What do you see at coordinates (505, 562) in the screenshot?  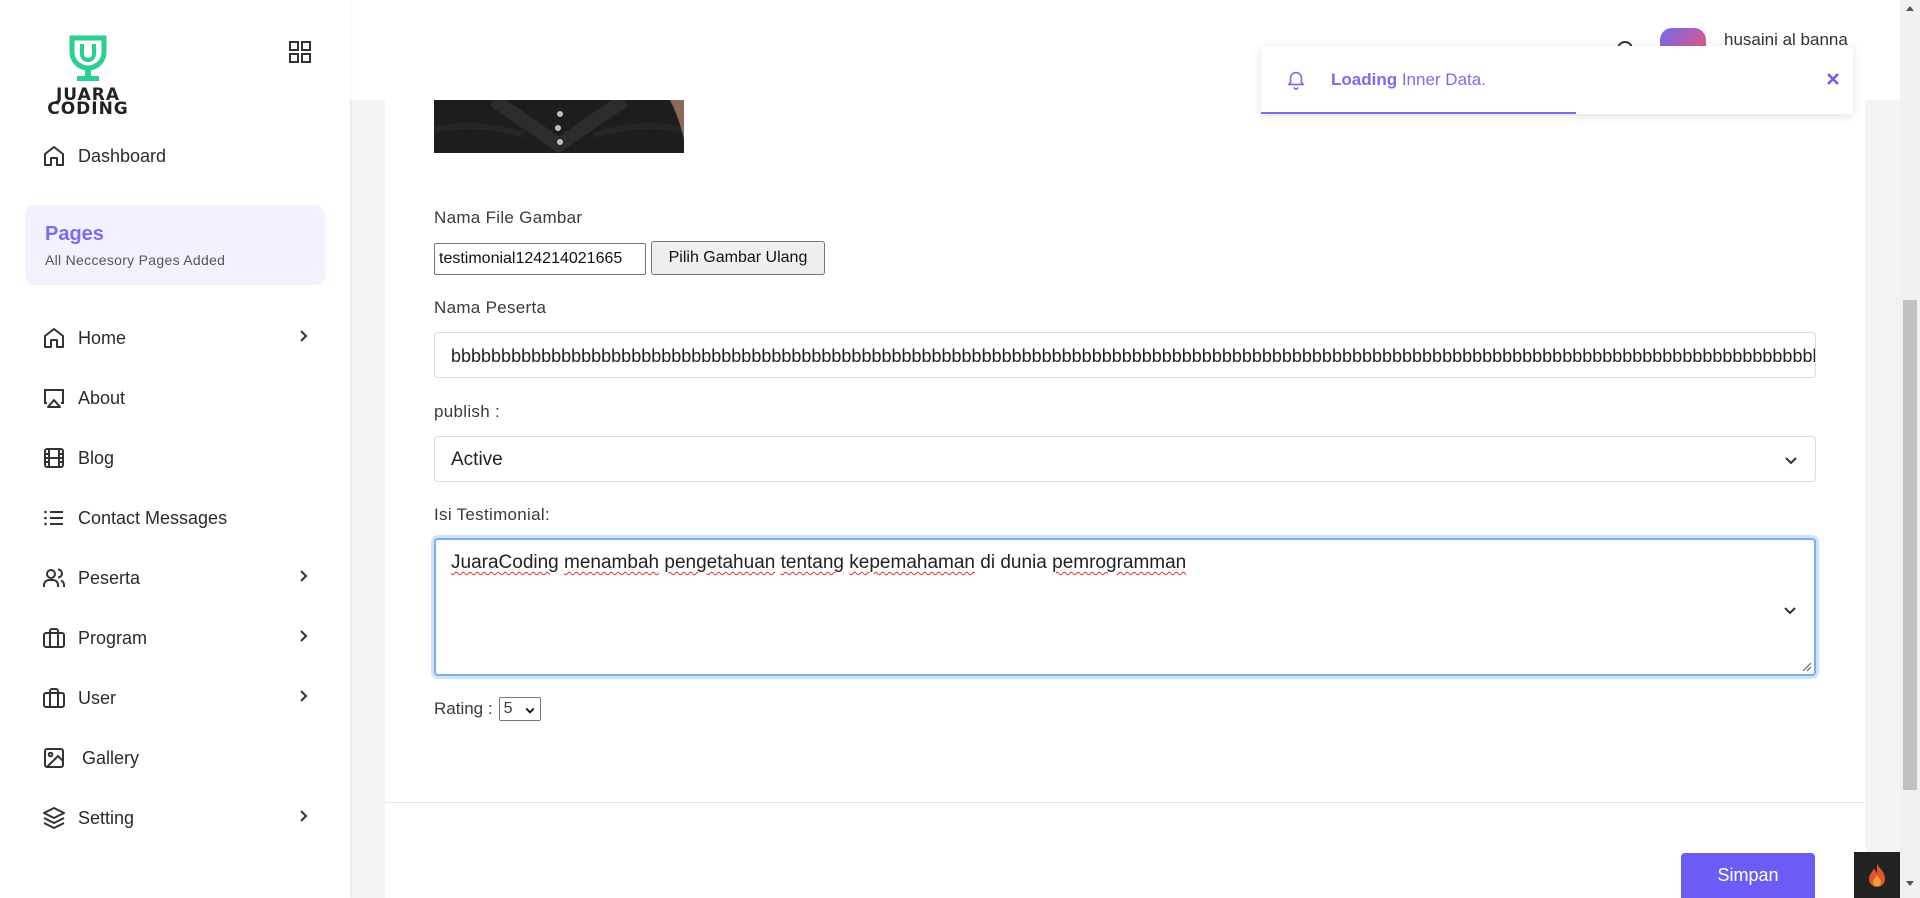 I see `testimonial-word: JuaraCoding` at bounding box center [505, 562].